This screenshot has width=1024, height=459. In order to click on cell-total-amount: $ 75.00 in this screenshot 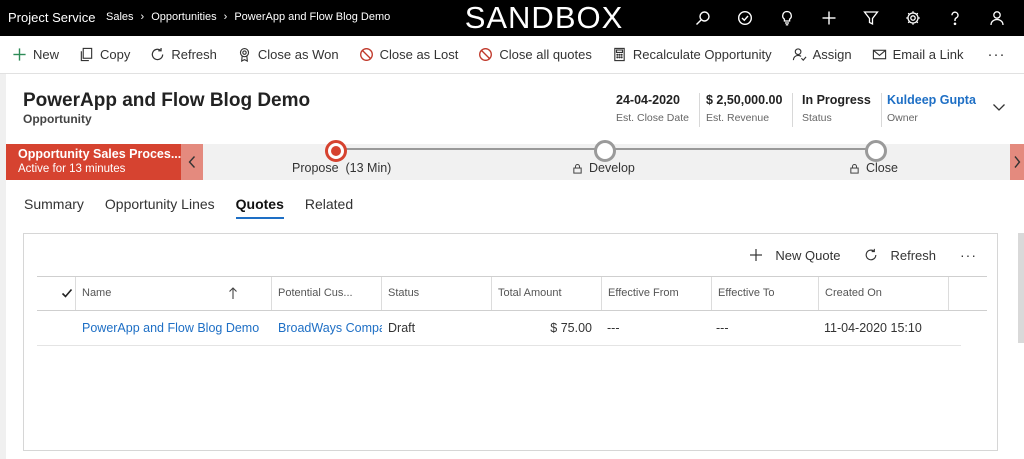, I will do `click(571, 328)`.